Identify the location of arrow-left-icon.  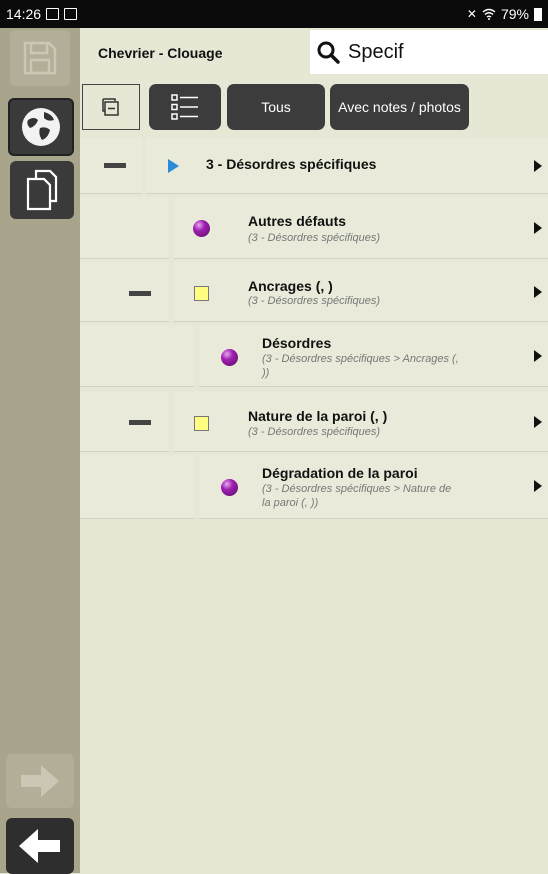
(39, 846).